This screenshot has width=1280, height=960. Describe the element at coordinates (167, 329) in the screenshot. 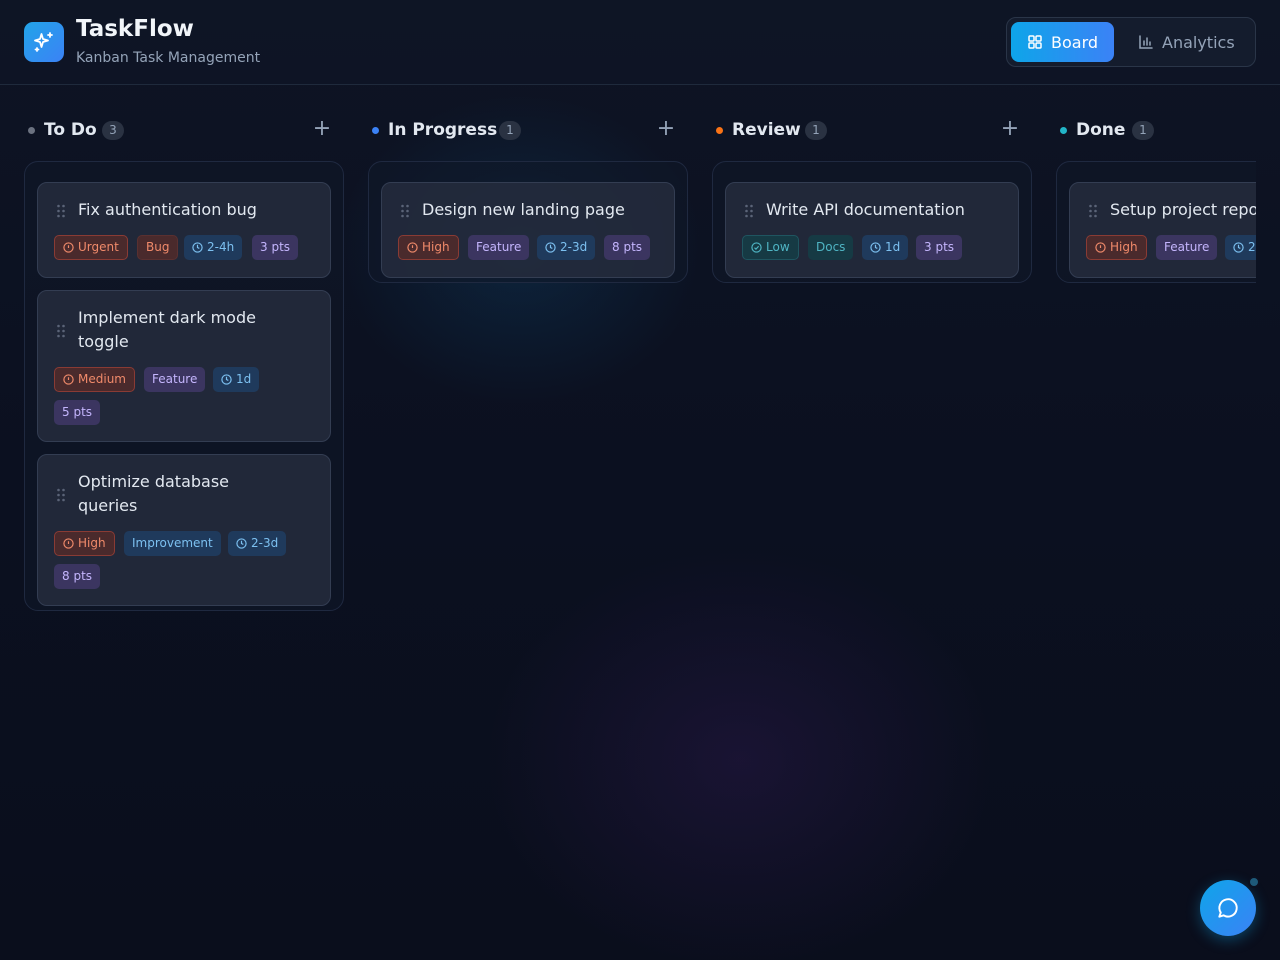

I see `task-title: Implement dark mode toggle` at that location.